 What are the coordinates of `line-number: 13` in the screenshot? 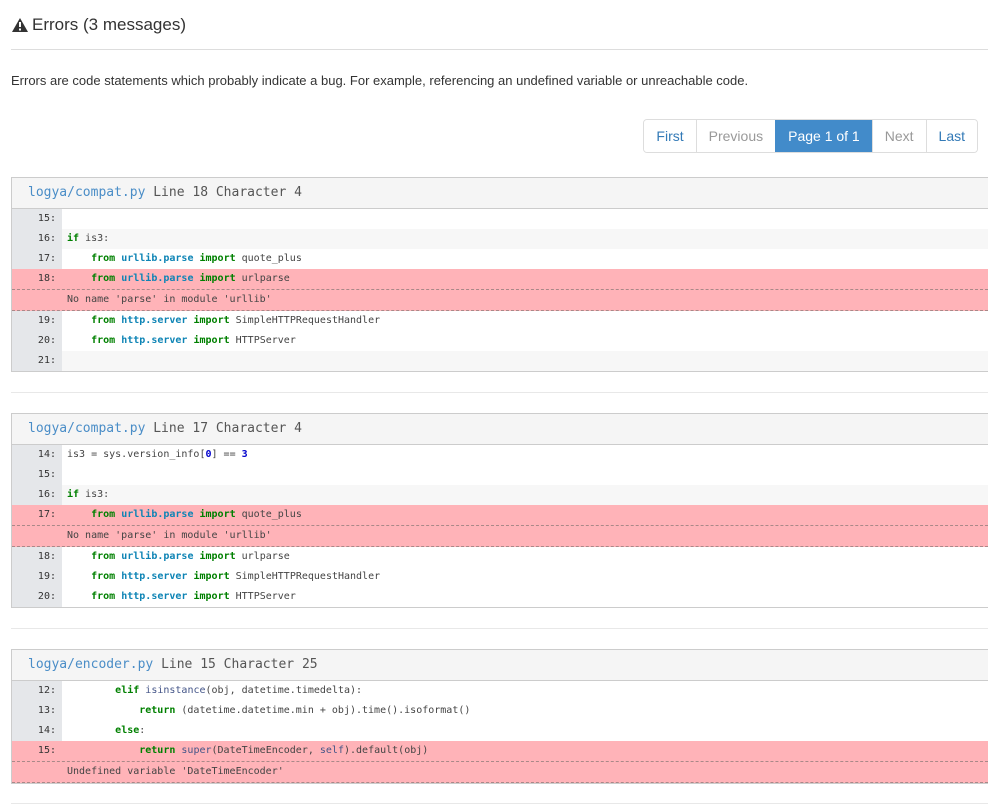 It's located at (37, 711).